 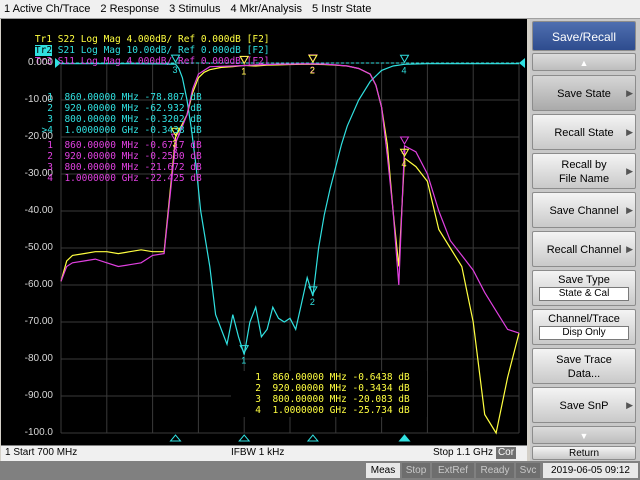 I want to click on return-button: Return, so click(x=584, y=453).